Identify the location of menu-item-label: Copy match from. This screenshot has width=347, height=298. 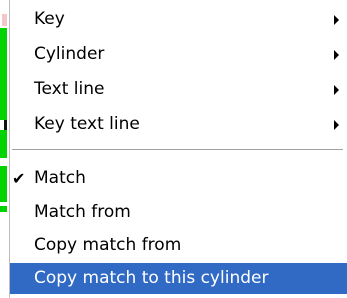
(108, 245).